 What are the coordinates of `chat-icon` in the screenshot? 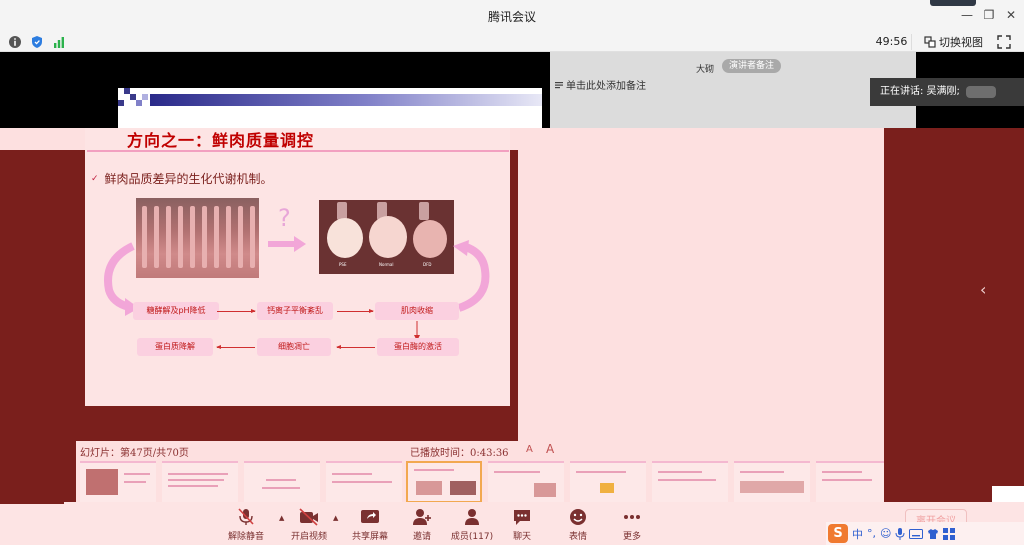 It's located at (522, 517).